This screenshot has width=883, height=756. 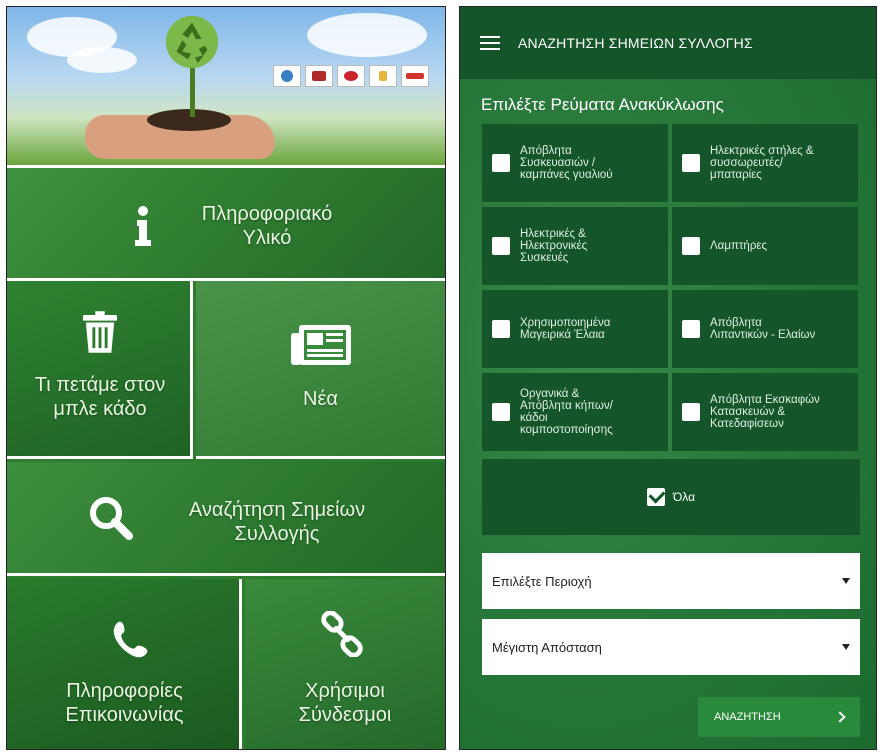 I want to click on check-icon, so click(x=657, y=495).